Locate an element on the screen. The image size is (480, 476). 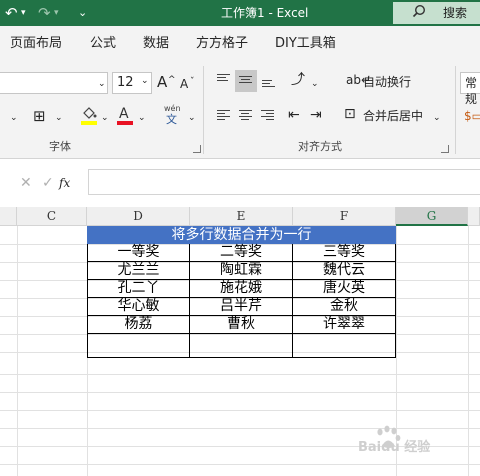
borders-dropdown-icon: ⌄ is located at coordinates (59, 118).